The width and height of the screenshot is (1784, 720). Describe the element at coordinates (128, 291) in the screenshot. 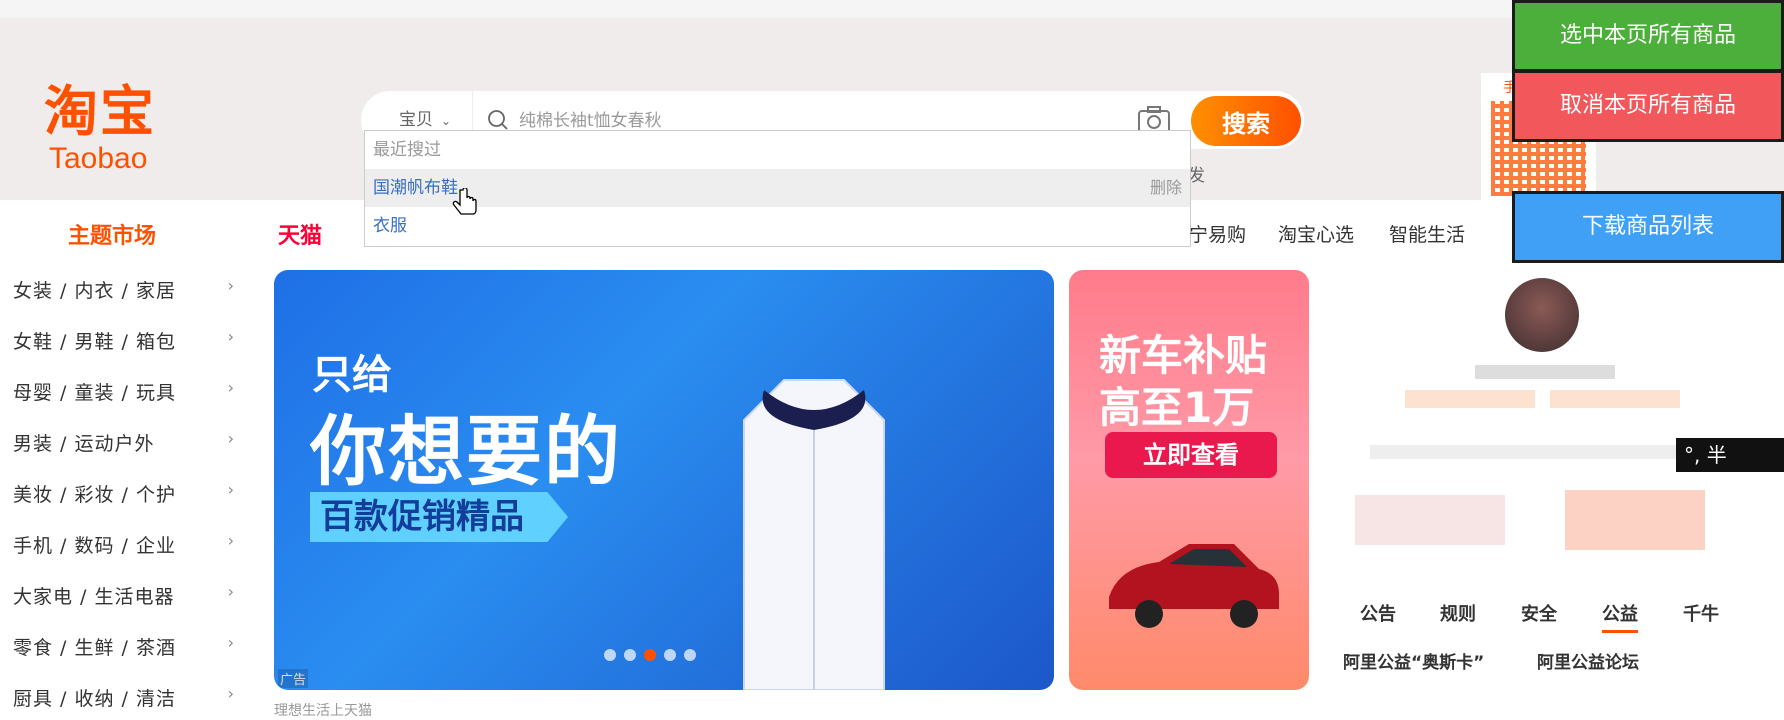

I see `category-item: 女装 / 内衣 / 家居 ›` at that location.